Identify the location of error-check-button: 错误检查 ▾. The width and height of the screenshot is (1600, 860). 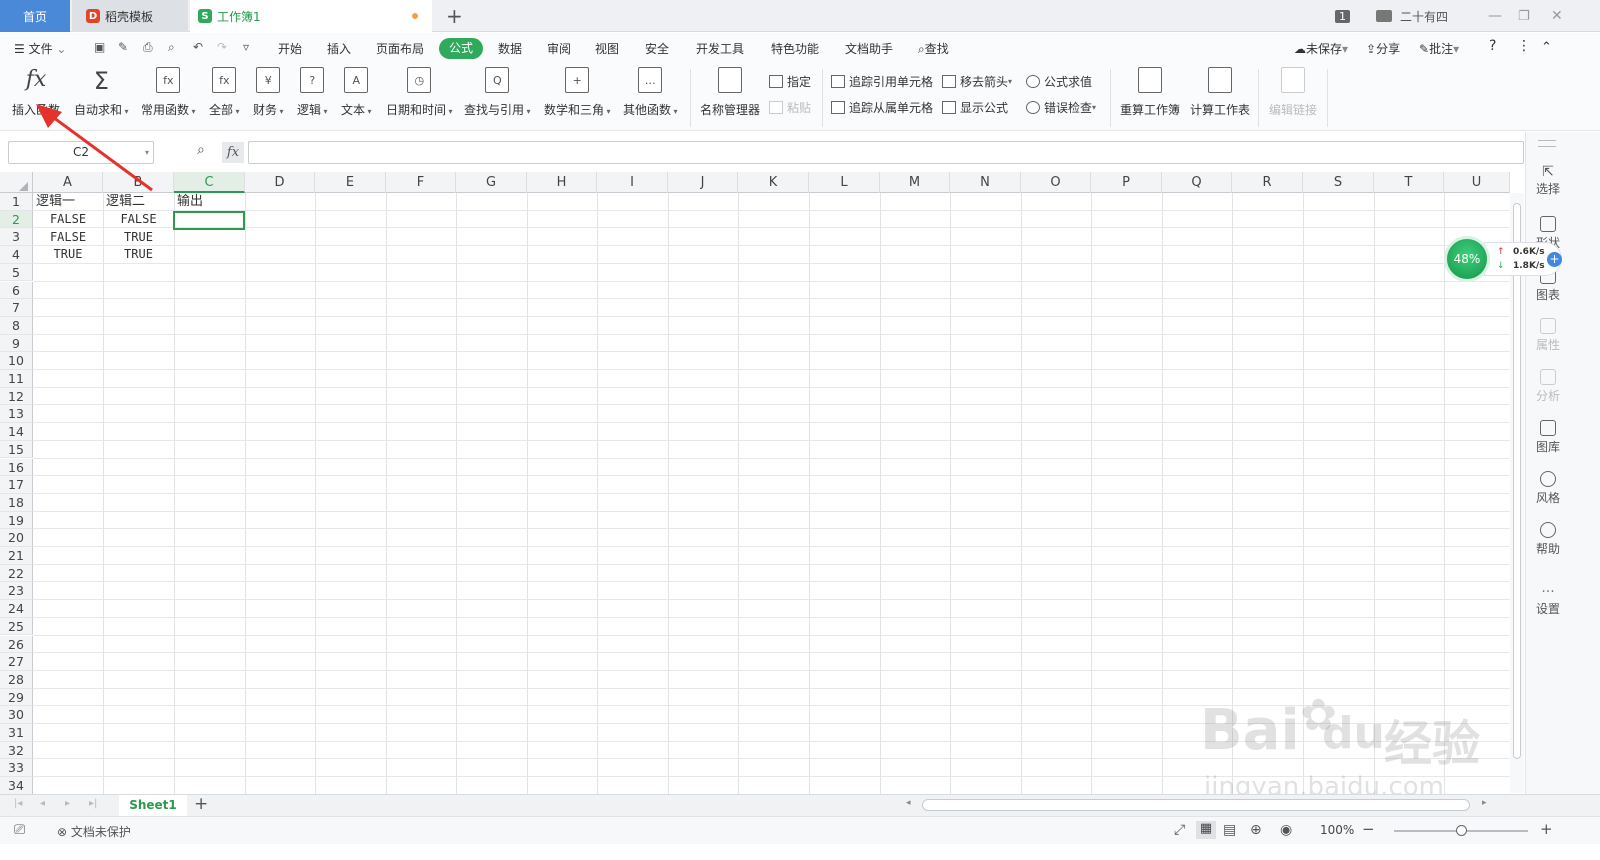
(1061, 107).